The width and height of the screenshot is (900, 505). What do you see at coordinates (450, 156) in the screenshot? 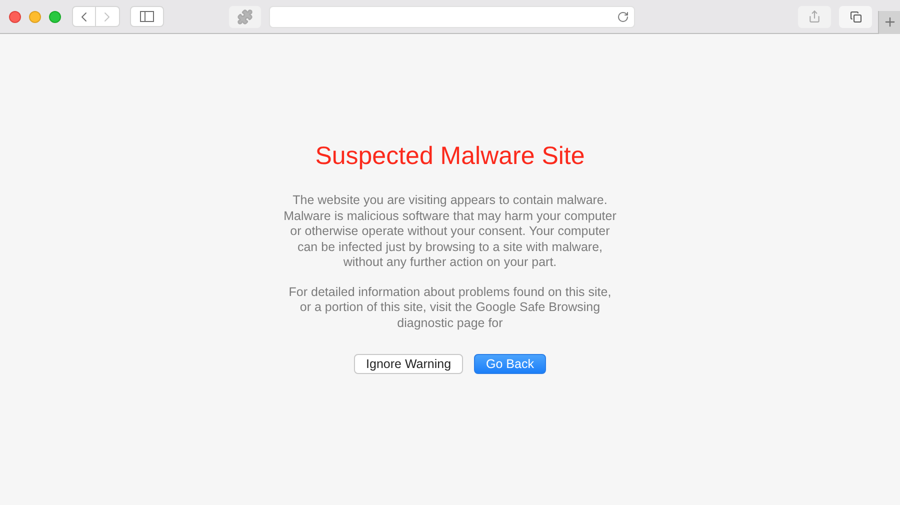
I see `warning-title: Suspected Malware Site` at bounding box center [450, 156].